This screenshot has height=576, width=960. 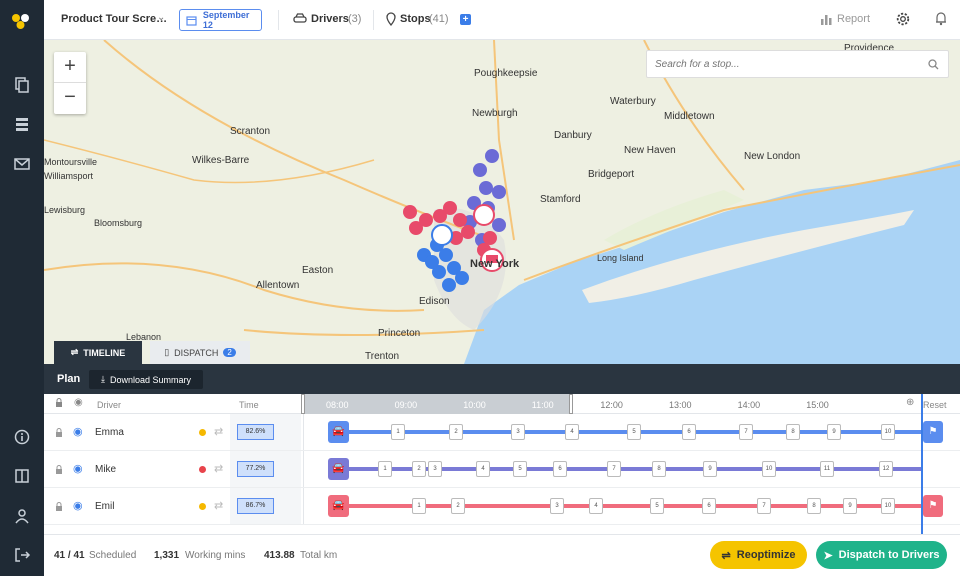 I want to click on chevron-down-icon: ⌄, so click(x=161, y=17).